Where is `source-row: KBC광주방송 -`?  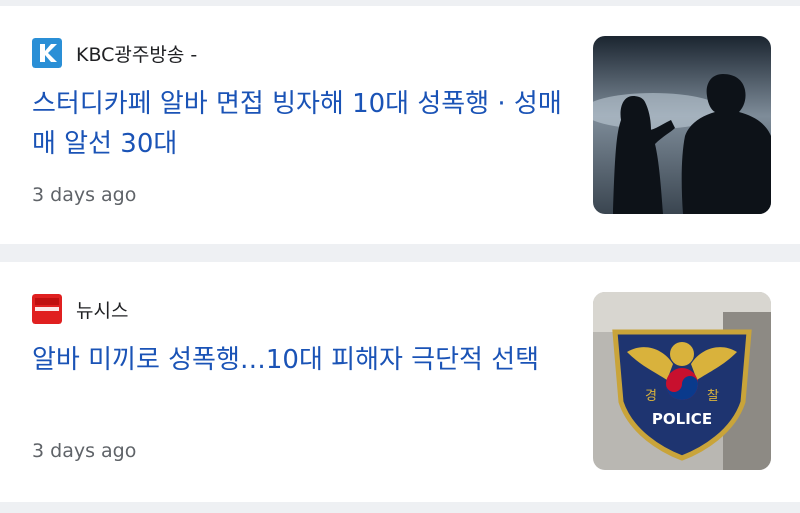
source-row: KBC광주방송 - is located at coordinates (114, 53).